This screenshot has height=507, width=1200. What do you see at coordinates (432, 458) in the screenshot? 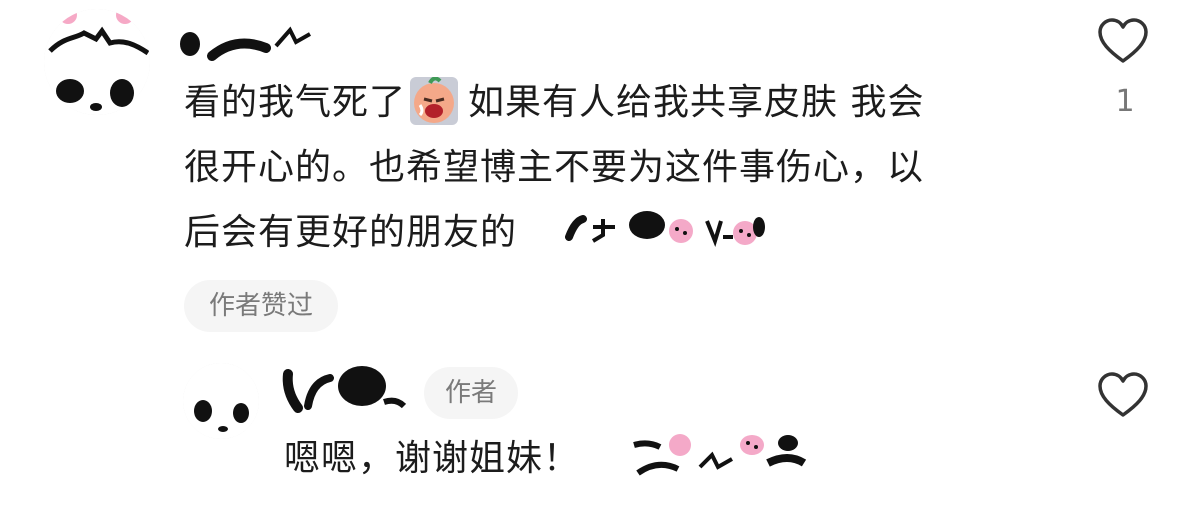
I see `reply-text: 嗯嗯，谢谢姐妹！` at bounding box center [432, 458].